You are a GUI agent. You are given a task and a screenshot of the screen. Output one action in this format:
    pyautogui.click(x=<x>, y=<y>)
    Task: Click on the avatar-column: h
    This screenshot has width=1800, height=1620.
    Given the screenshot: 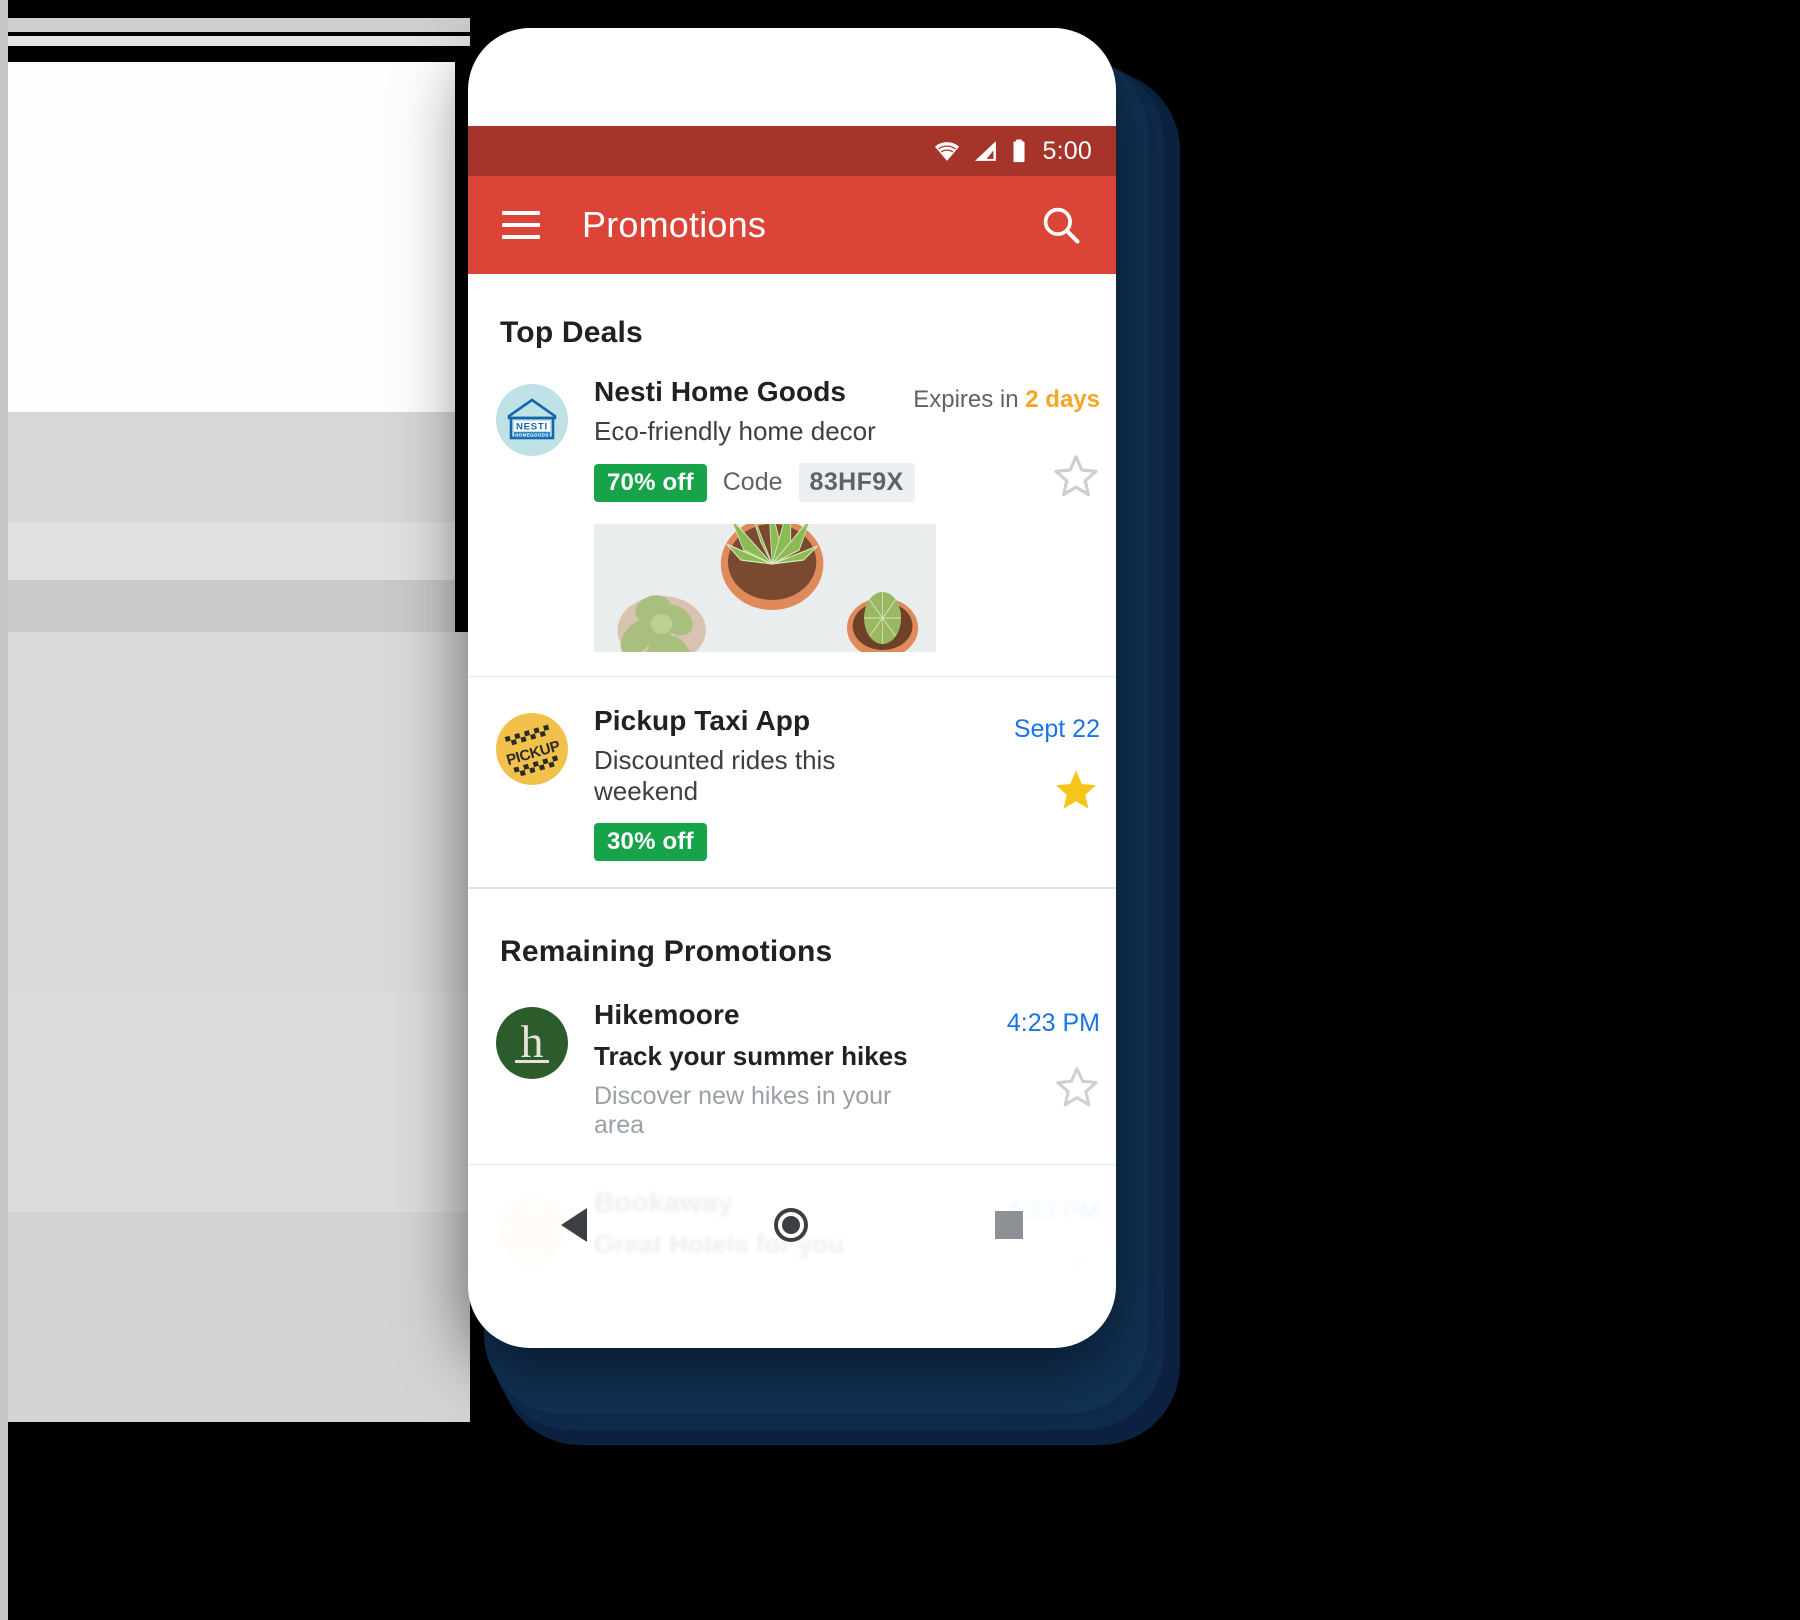 What is the action you would take?
    pyautogui.click(x=542, y=1069)
    